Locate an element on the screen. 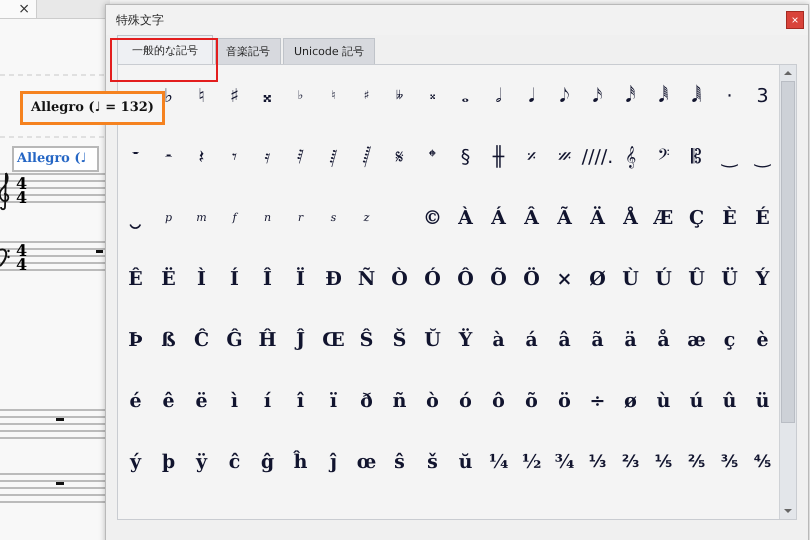  symbol-cell: ⅔ is located at coordinates (631, 462).